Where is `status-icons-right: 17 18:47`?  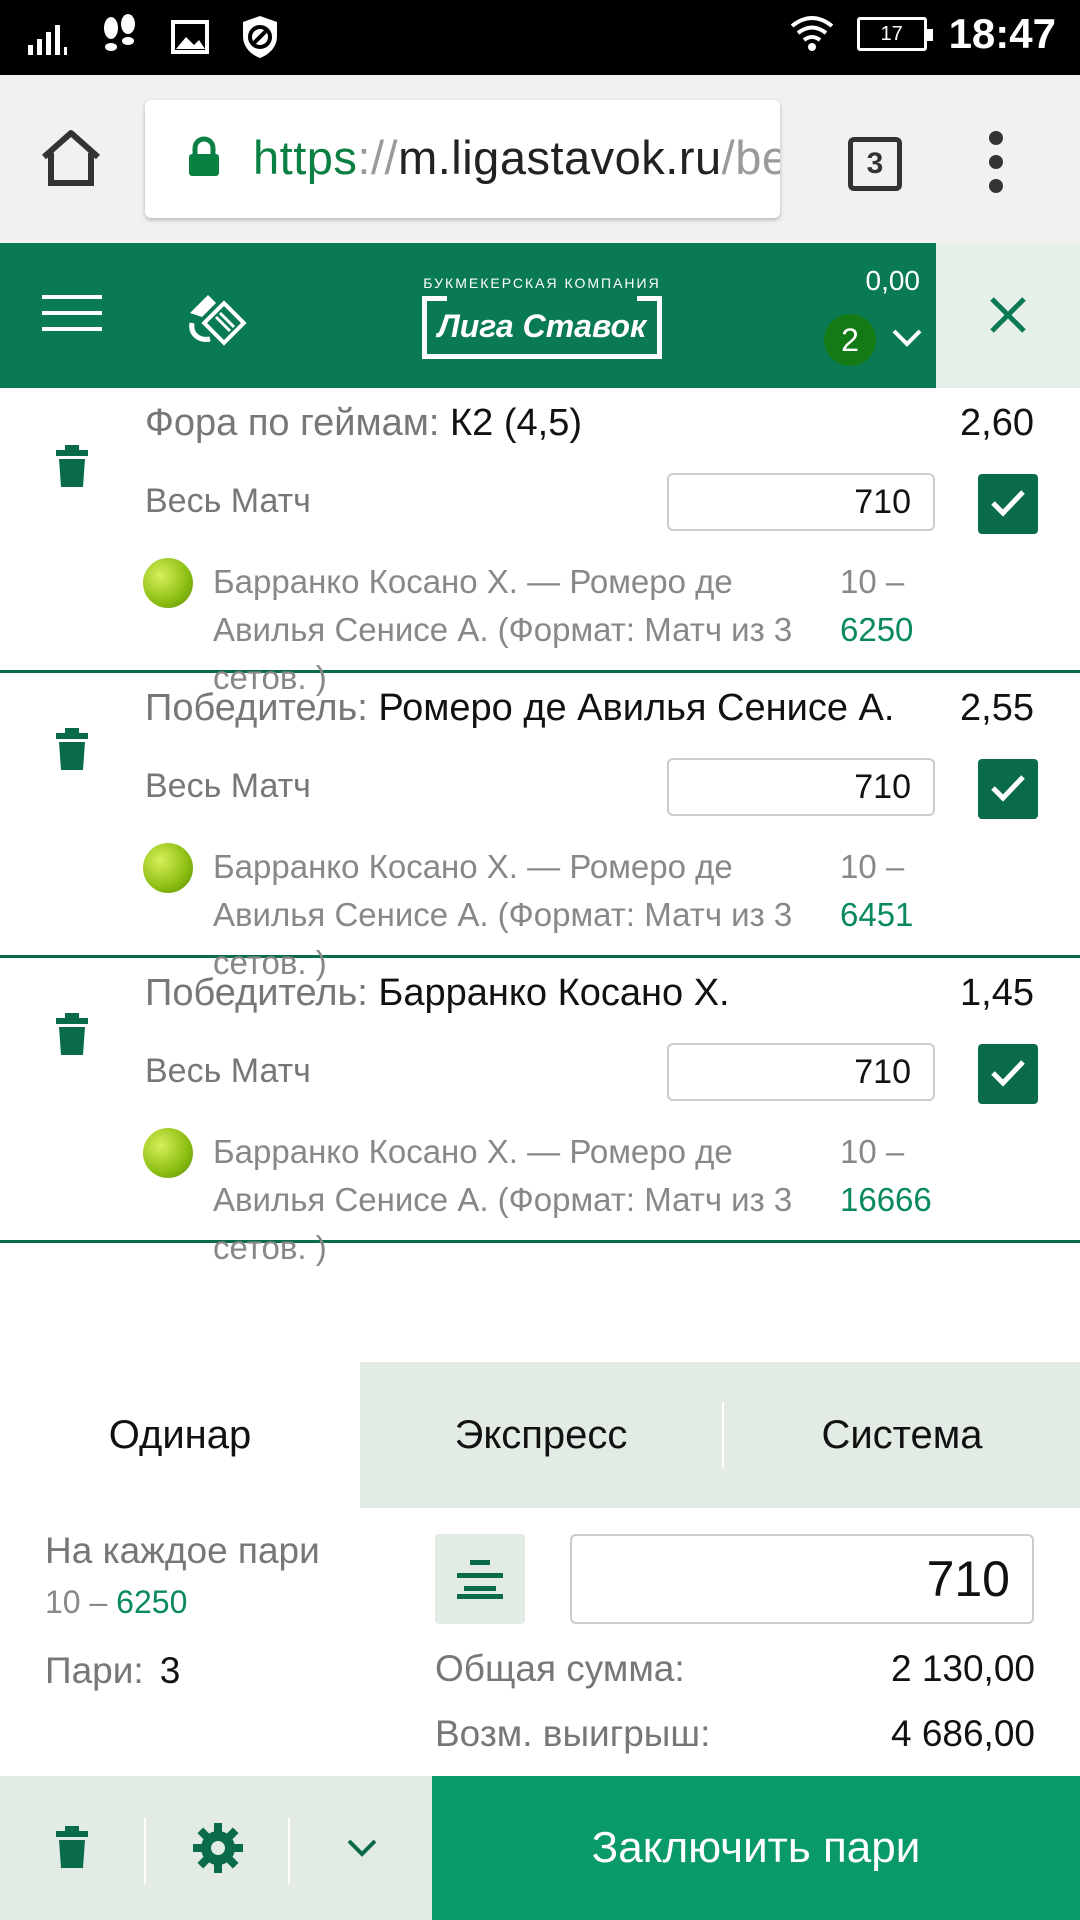 status-icons-right: 17 18:47 is located at coordinates (922, 34).